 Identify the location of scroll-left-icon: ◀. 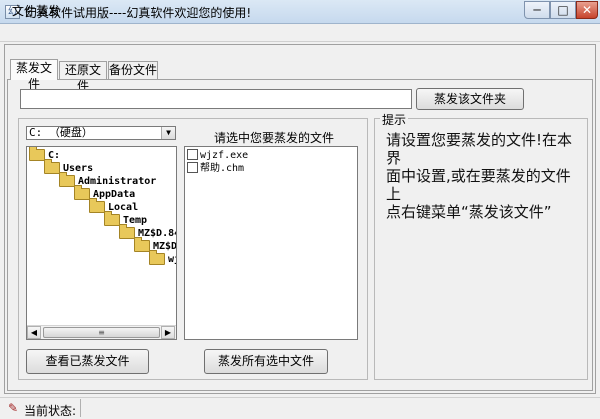
(34, 332).